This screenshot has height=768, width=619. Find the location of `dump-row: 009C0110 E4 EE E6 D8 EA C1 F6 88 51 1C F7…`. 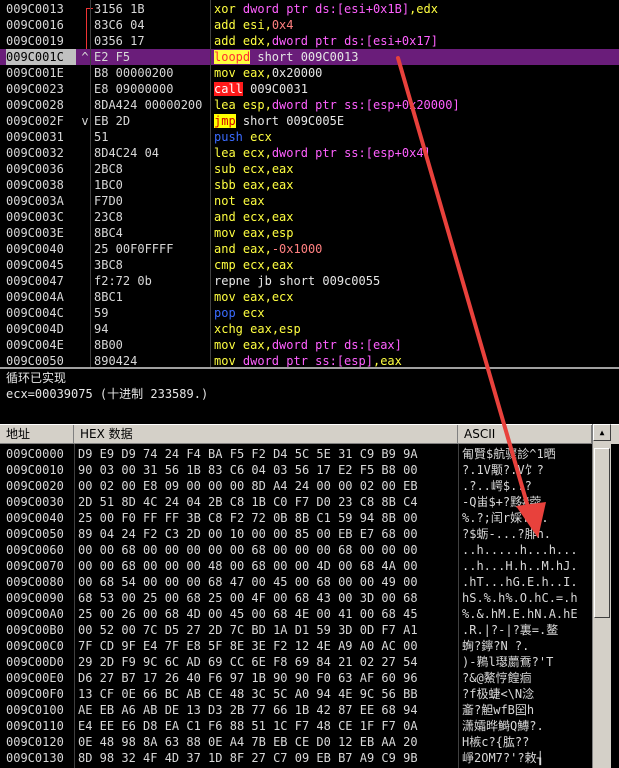

dump-row: 009C0110 E4 EE E6 D8 EA C1 F6 88 51 1C F7… is located at coordinates (309, 726).